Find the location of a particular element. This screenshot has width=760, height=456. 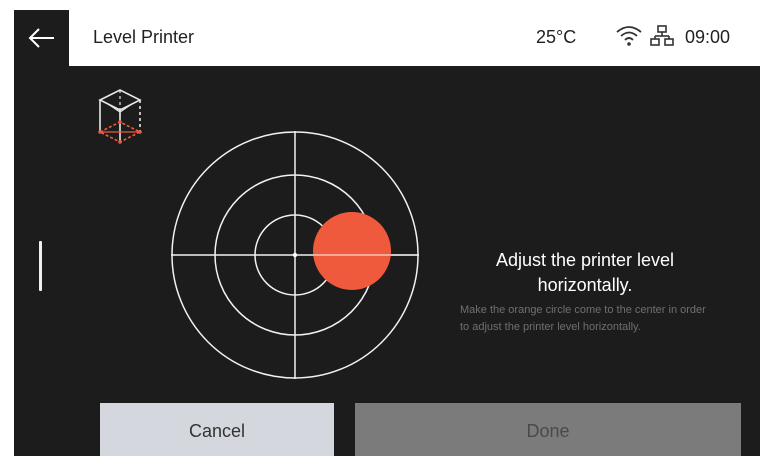

done-button: Done is located at coordinates (548, 429).